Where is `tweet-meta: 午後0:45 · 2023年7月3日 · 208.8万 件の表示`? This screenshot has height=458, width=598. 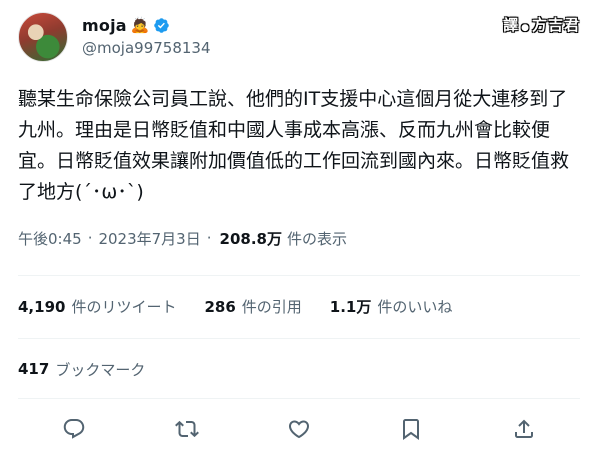 tweet-meta: 午後0:45 · 2023年7月3日 · 208.8万 件の表示 is located at coordinates (182, 238).